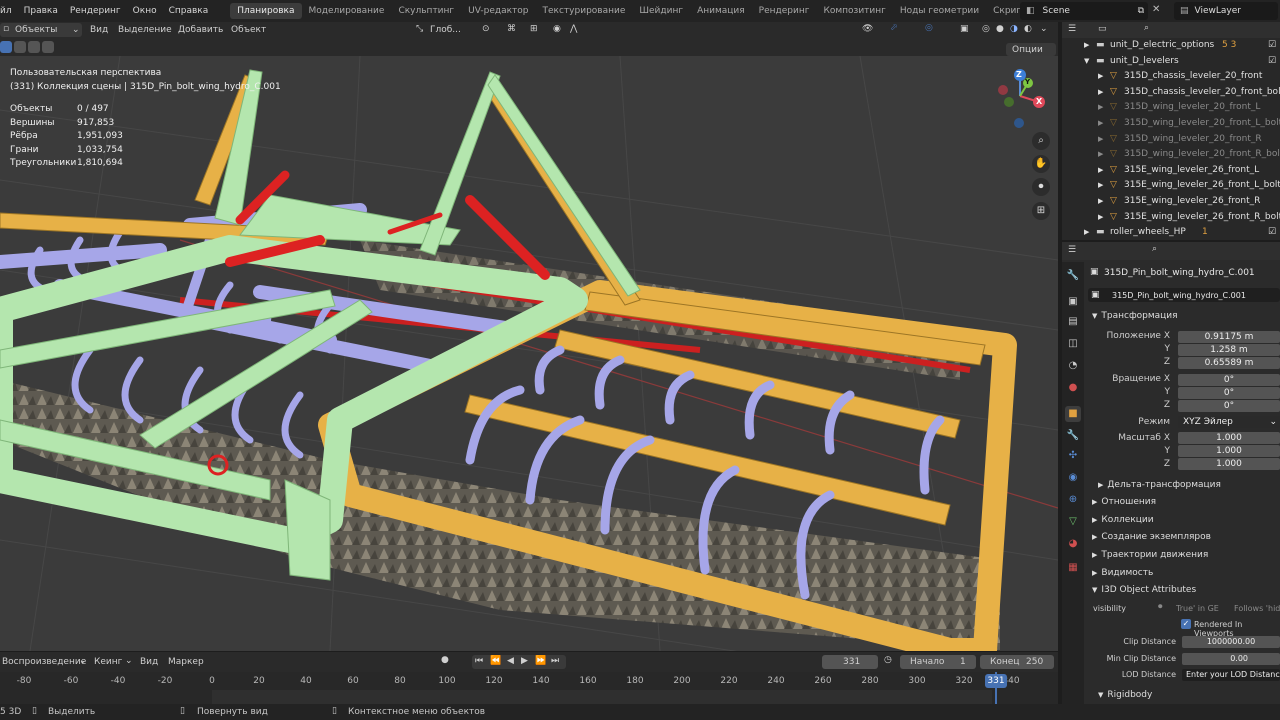  What do you see at coordinates (929, 28) in the screenshot?
I see `overlays-icon: ◎` at bounding box center [929, 28].